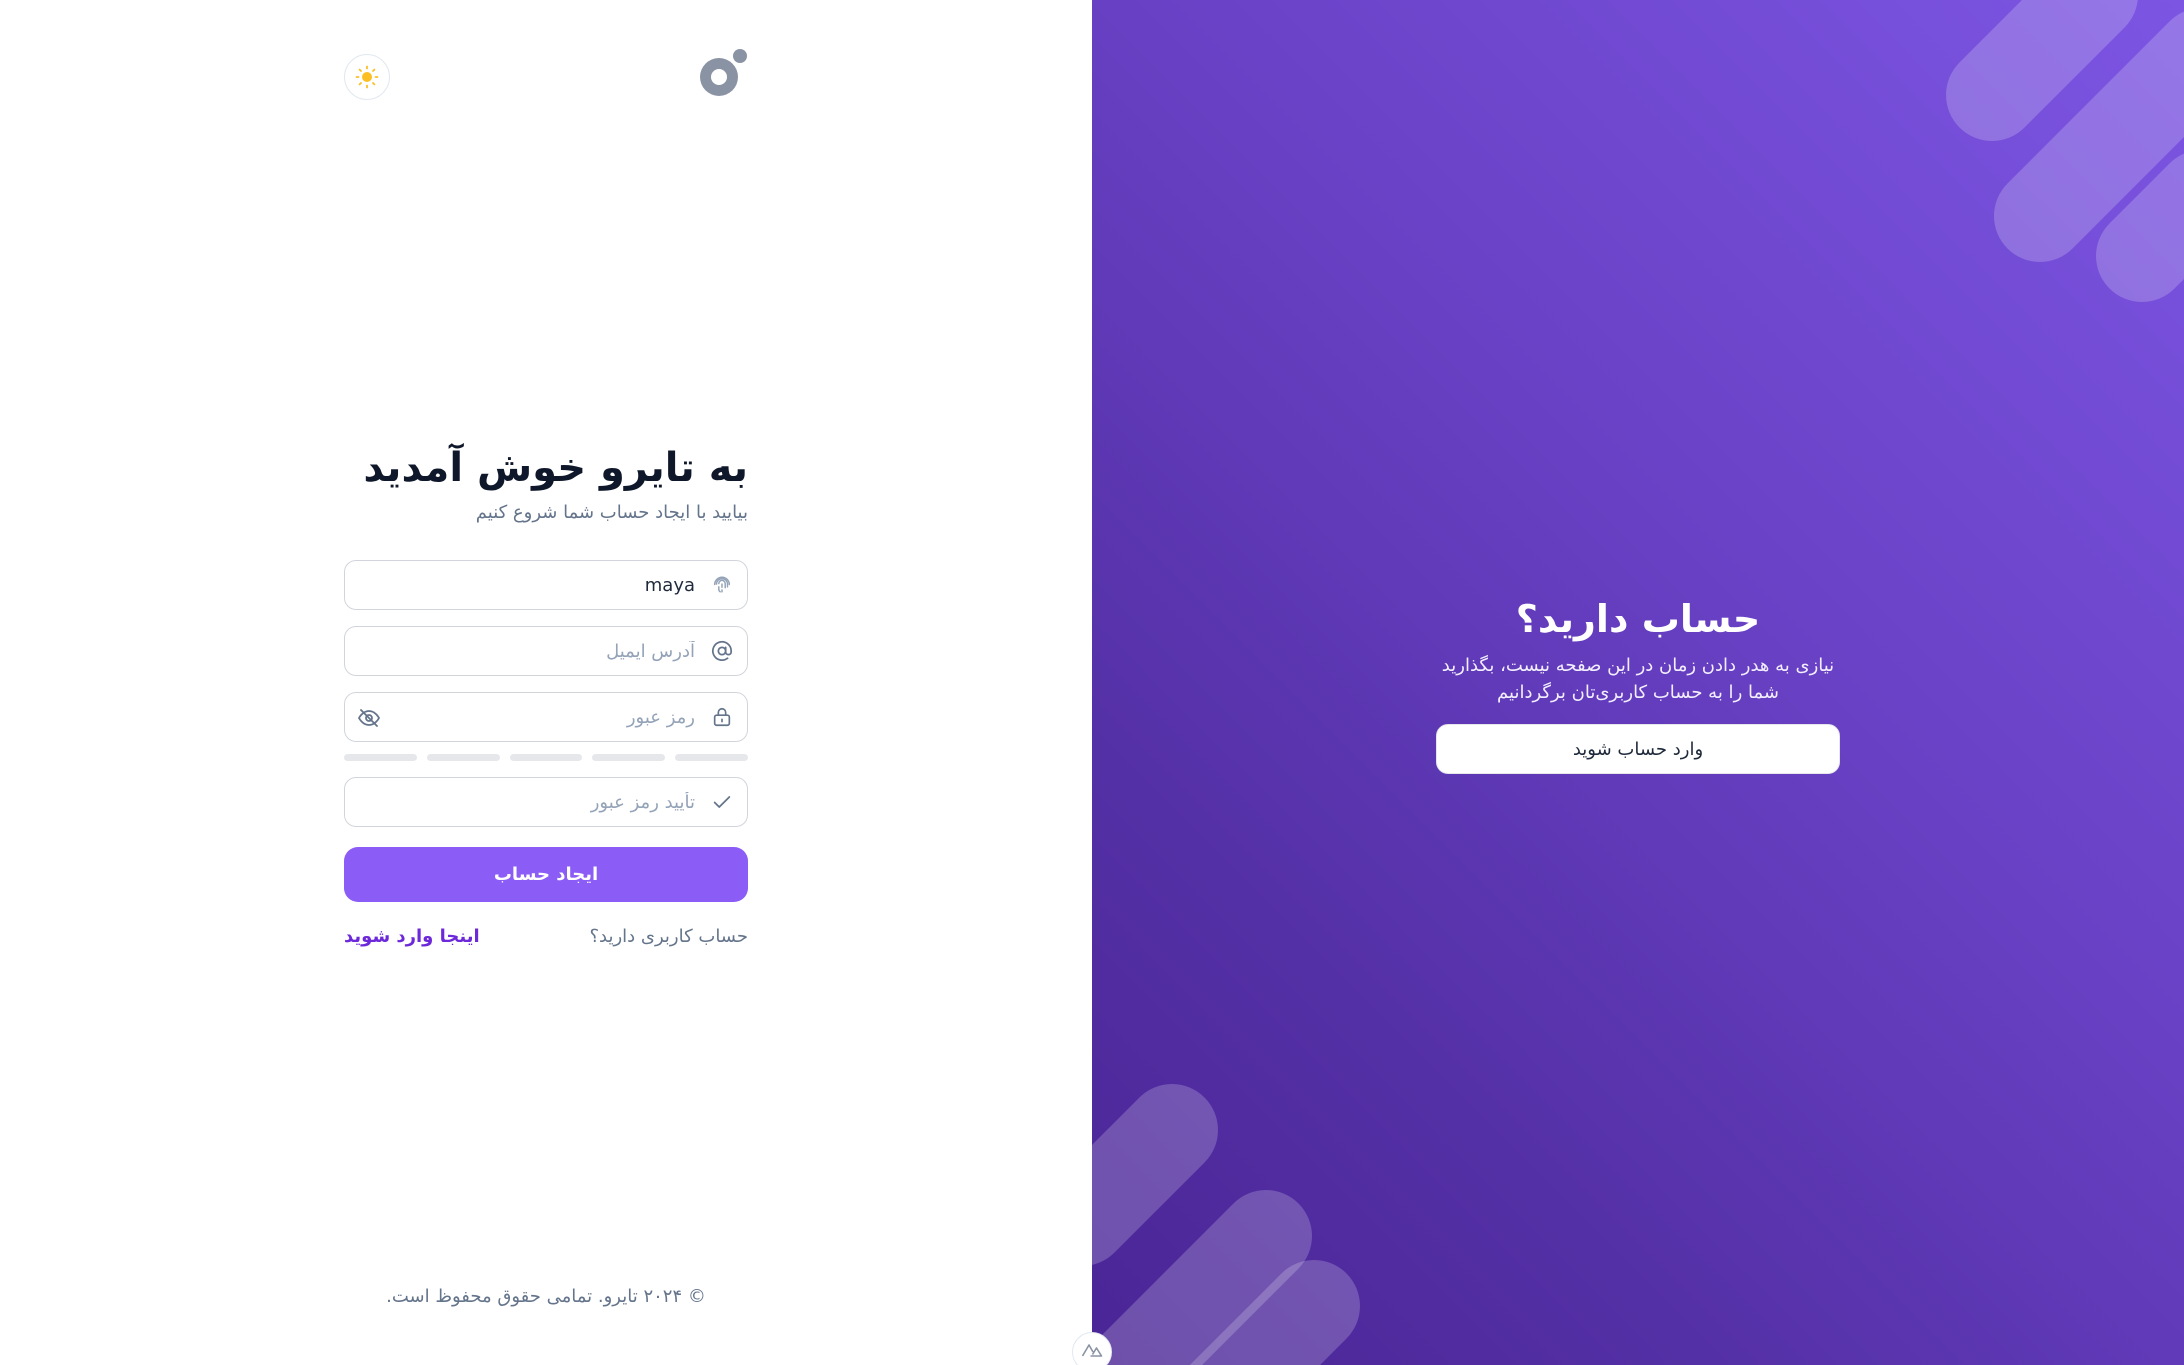 The width and height of the screenshot is (2184, 1365). I want to click on fingerprint-icon, so click(722, 585).